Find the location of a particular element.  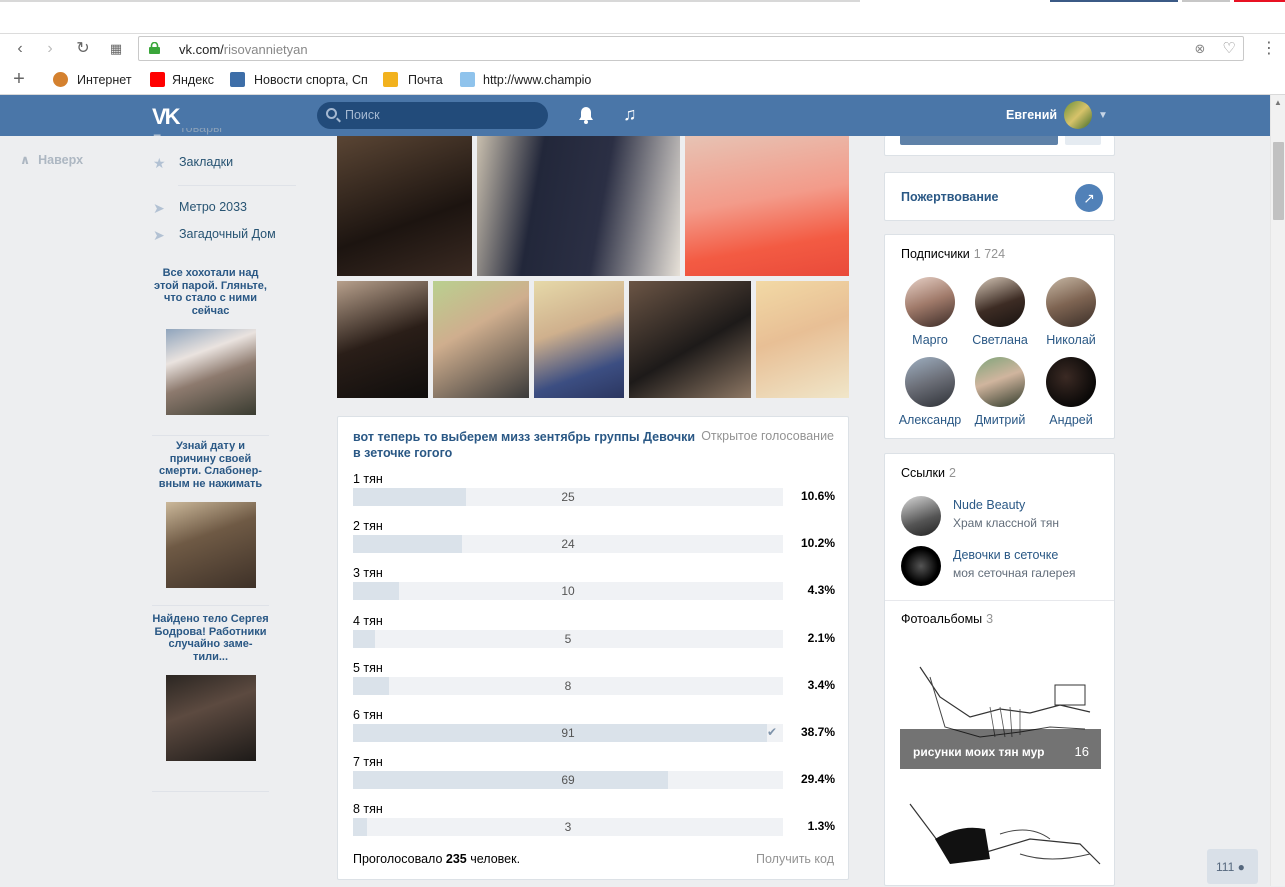

address-bar: vk.com/risovannietyan ⊗ ♡ is located at coordinates (691, 48).